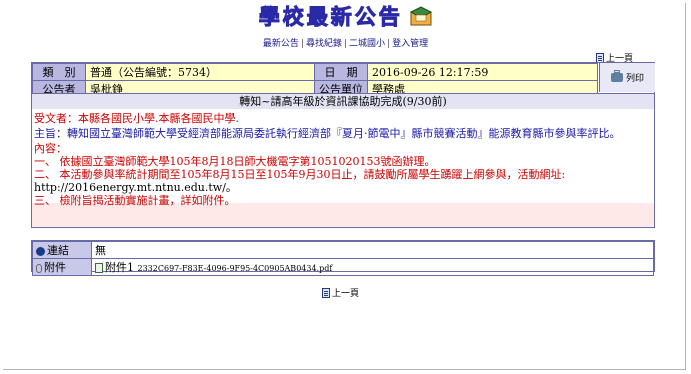  I want to click on date-value: 2016-09-26 12:17:59, so click(482, 72).